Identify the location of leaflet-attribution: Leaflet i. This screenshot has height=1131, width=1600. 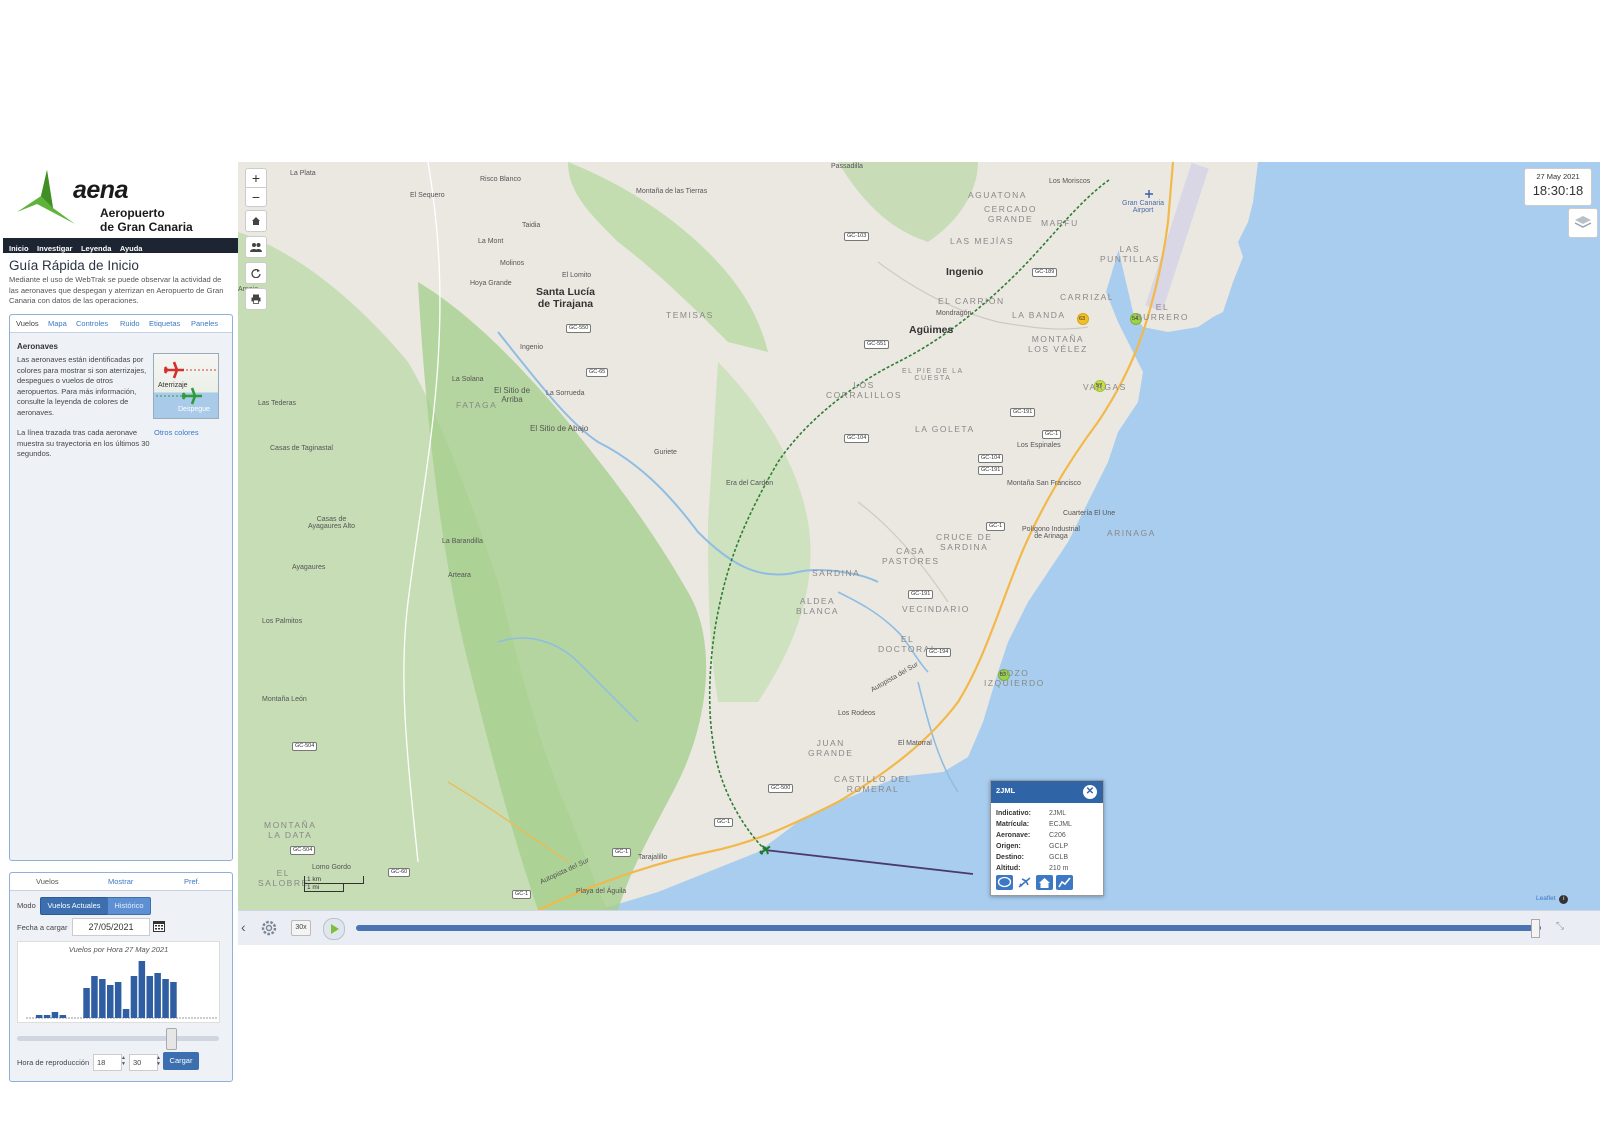
(1552, 899).